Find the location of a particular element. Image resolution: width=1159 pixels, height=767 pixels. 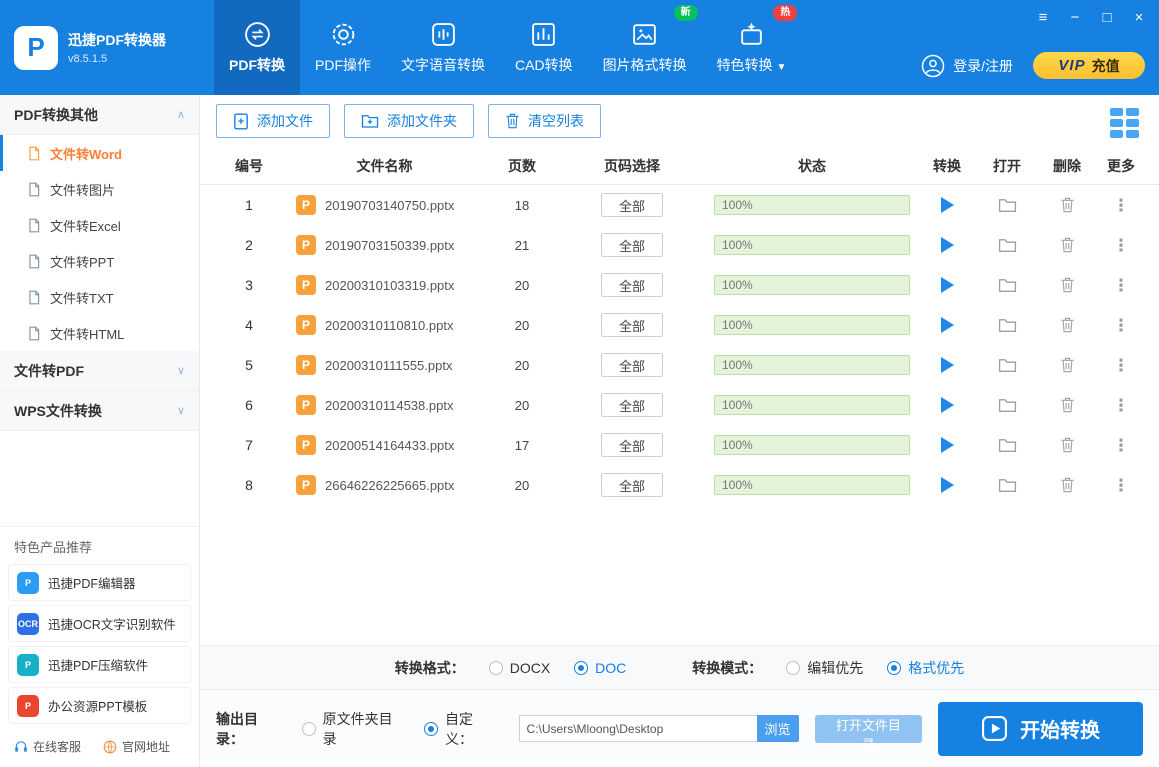

chevron-down-icon: ∨ is located at coordinates (180, 371).